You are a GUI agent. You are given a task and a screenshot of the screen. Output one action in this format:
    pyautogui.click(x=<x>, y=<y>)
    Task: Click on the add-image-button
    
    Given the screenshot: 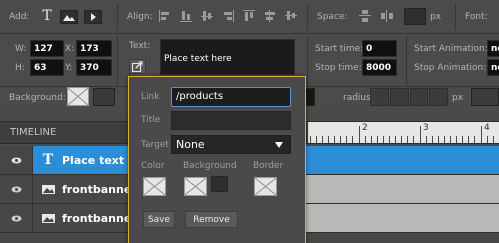 What is the action you would take?
    pyautogui.click(x=69, y=17)
    